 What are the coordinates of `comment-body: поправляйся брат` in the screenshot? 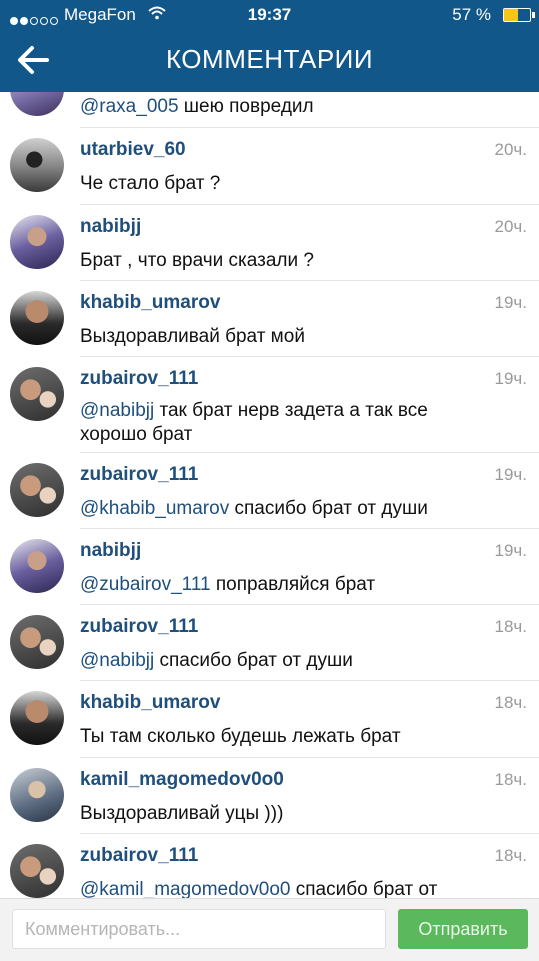 It's located at (293, 584).